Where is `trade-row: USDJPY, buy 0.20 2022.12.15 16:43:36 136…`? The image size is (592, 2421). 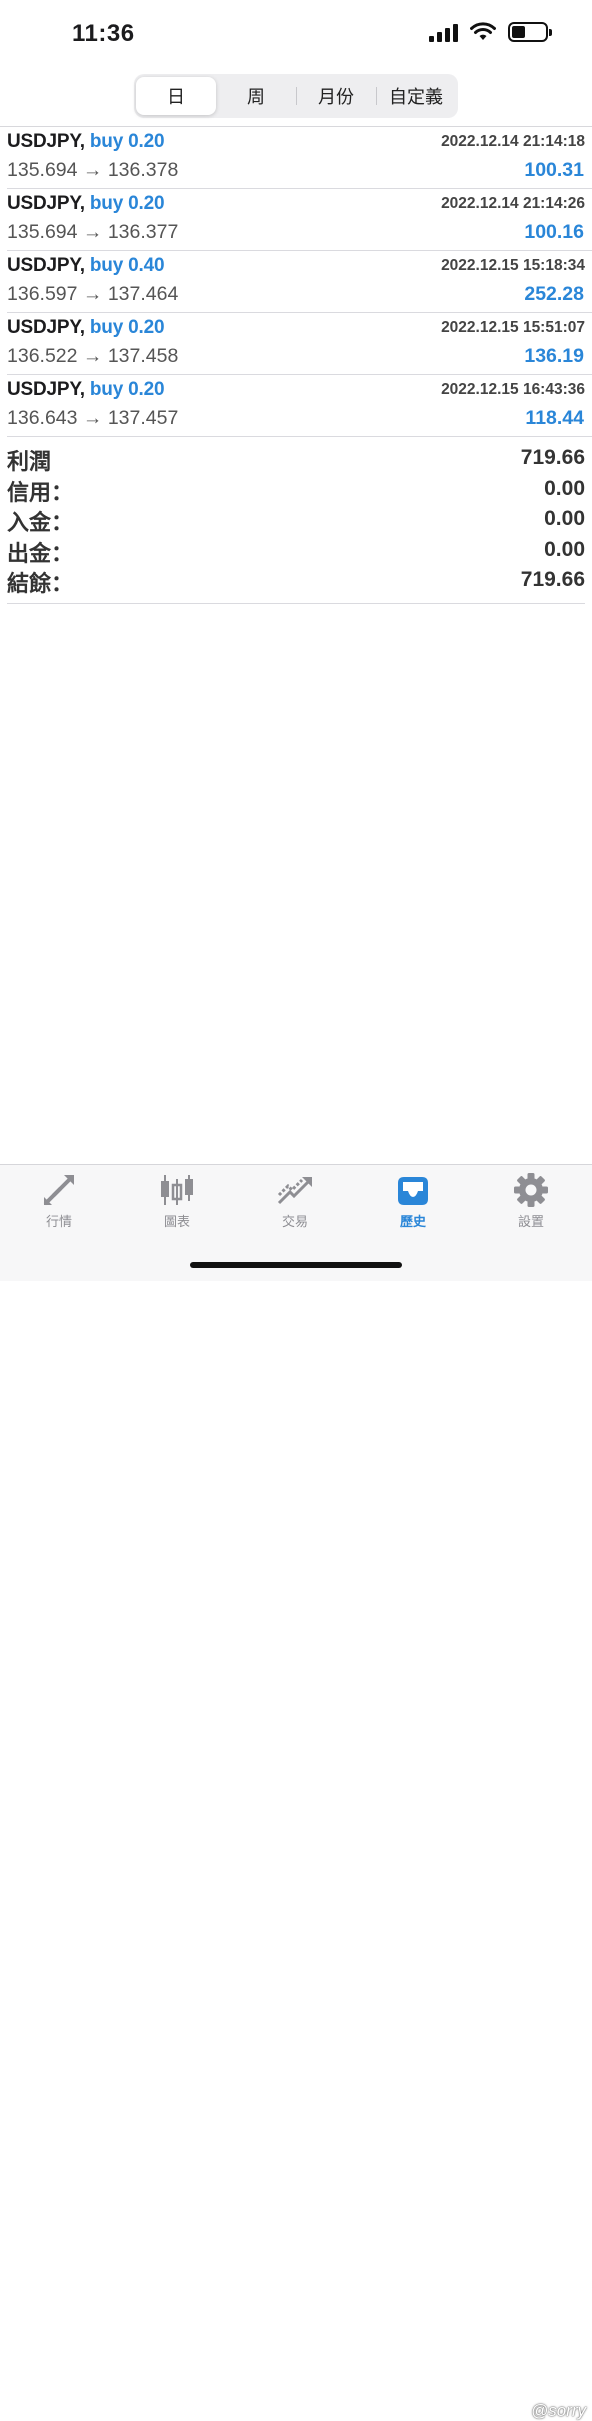 trade-row: USDJPY, buy 0.20 2022.12.15 16:43:36 136… is located at coordinates (299, 406).